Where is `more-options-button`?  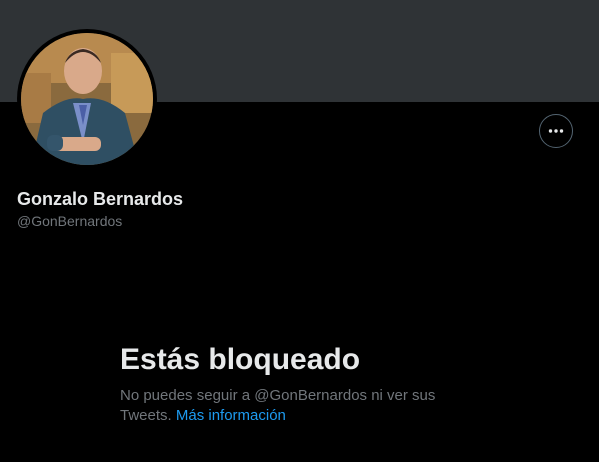
more-options-button is located at coordinates (556, 131).